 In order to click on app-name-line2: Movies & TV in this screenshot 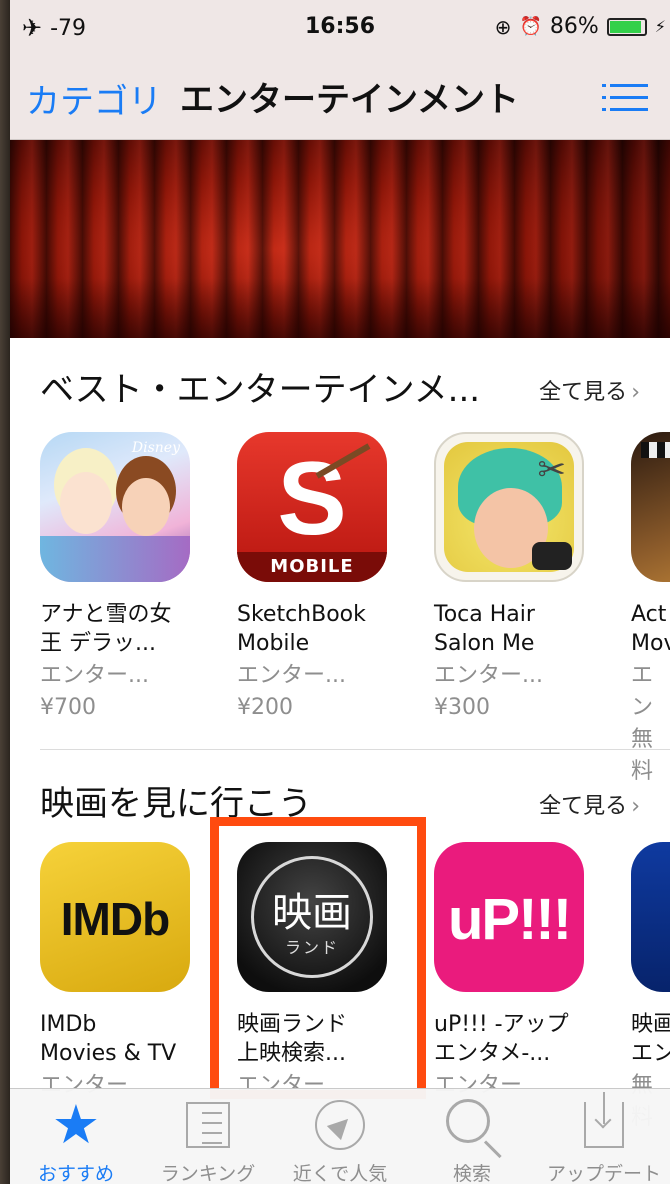, I will do `click(108, 1053)`.